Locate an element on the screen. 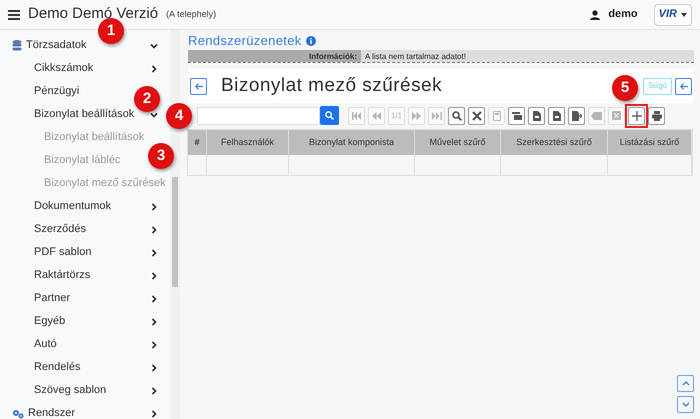 The height and width of the screenshot is (419, 700). search-button is located at coordinates (329, 115).